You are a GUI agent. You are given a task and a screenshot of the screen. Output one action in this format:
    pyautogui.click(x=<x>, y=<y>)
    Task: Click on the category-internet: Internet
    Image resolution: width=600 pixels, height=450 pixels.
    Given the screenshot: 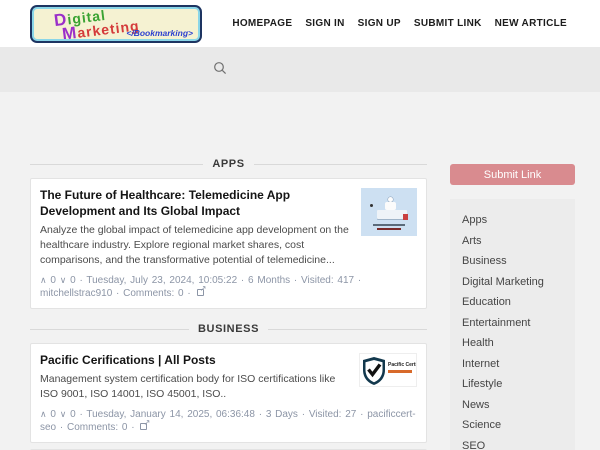 What is the action you would take?
    pyautogui.click(x=512, y=364)
    